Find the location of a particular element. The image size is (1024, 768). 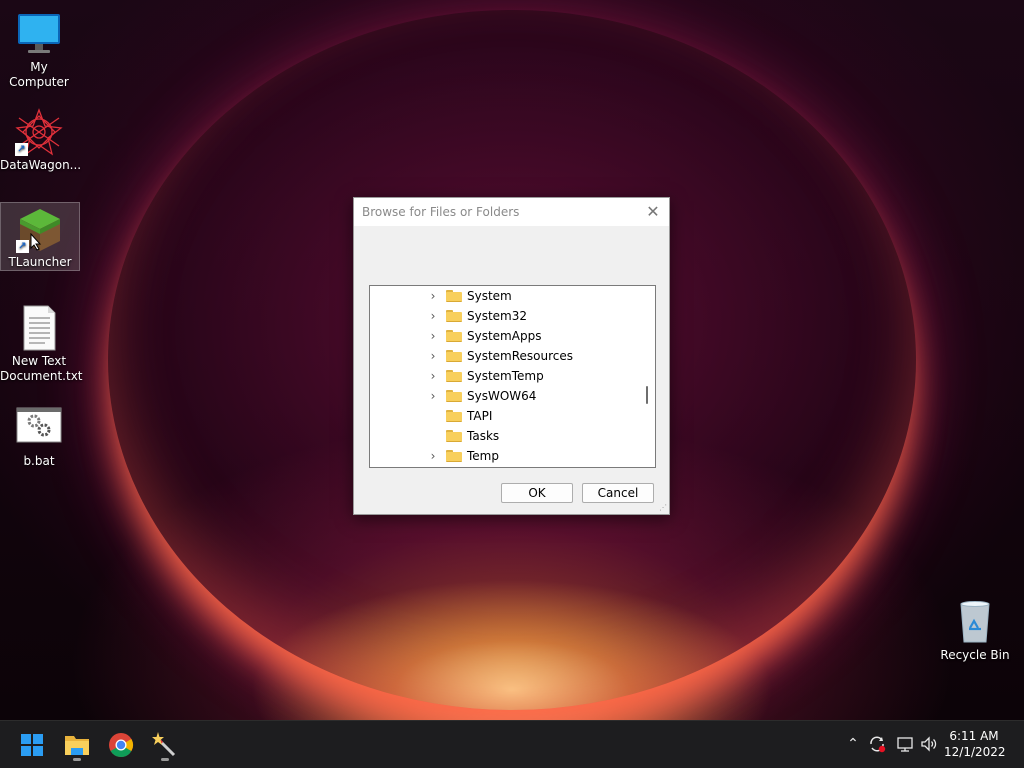

taskbar-magic-wand-app is located at coordinates (165, 745).